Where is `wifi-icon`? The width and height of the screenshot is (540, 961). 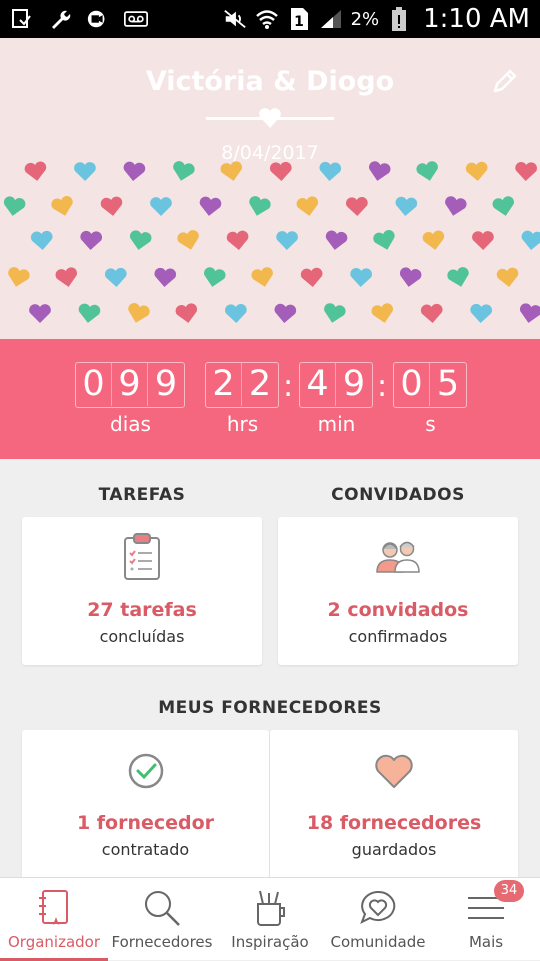
wifi-icon is located at coordinates (267, 19).